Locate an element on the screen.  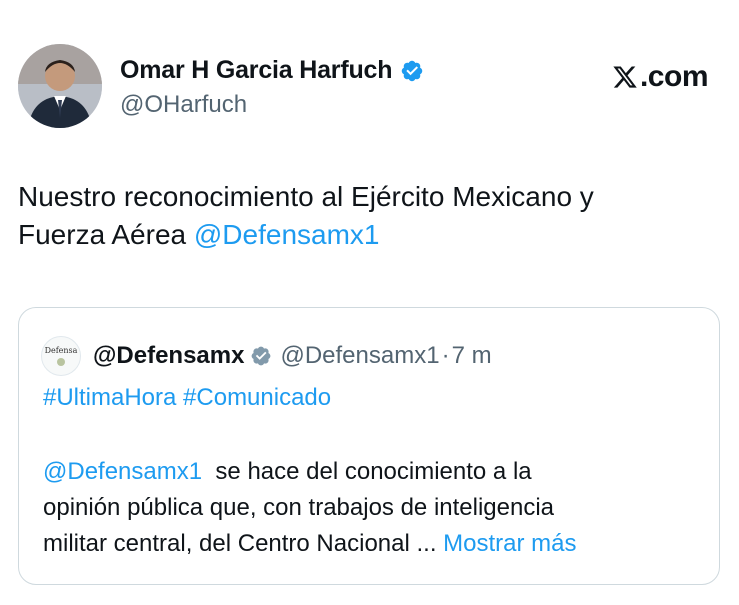
quoted-avatar-emblem-icon is located at coordinates (61, 361).